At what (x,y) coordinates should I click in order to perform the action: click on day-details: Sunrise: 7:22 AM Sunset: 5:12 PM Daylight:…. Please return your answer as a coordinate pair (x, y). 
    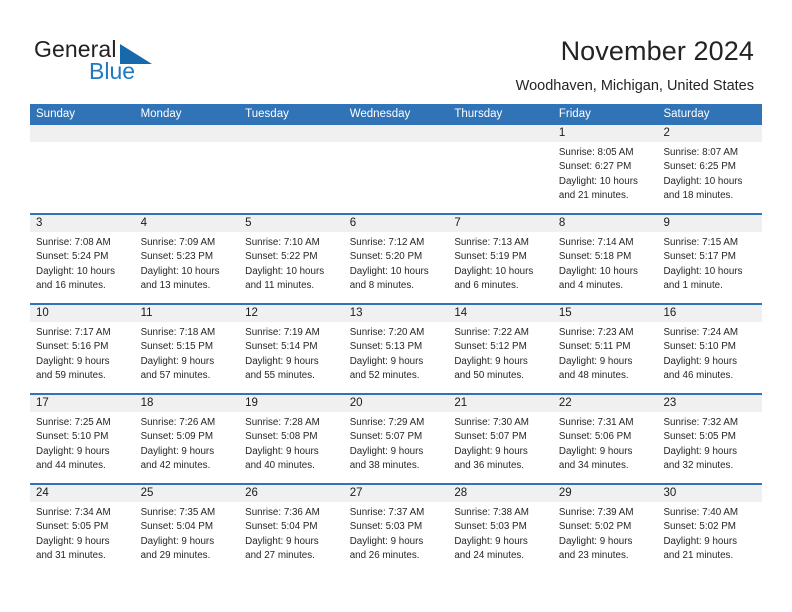
    Looking at the image, I should click on (500, 352).